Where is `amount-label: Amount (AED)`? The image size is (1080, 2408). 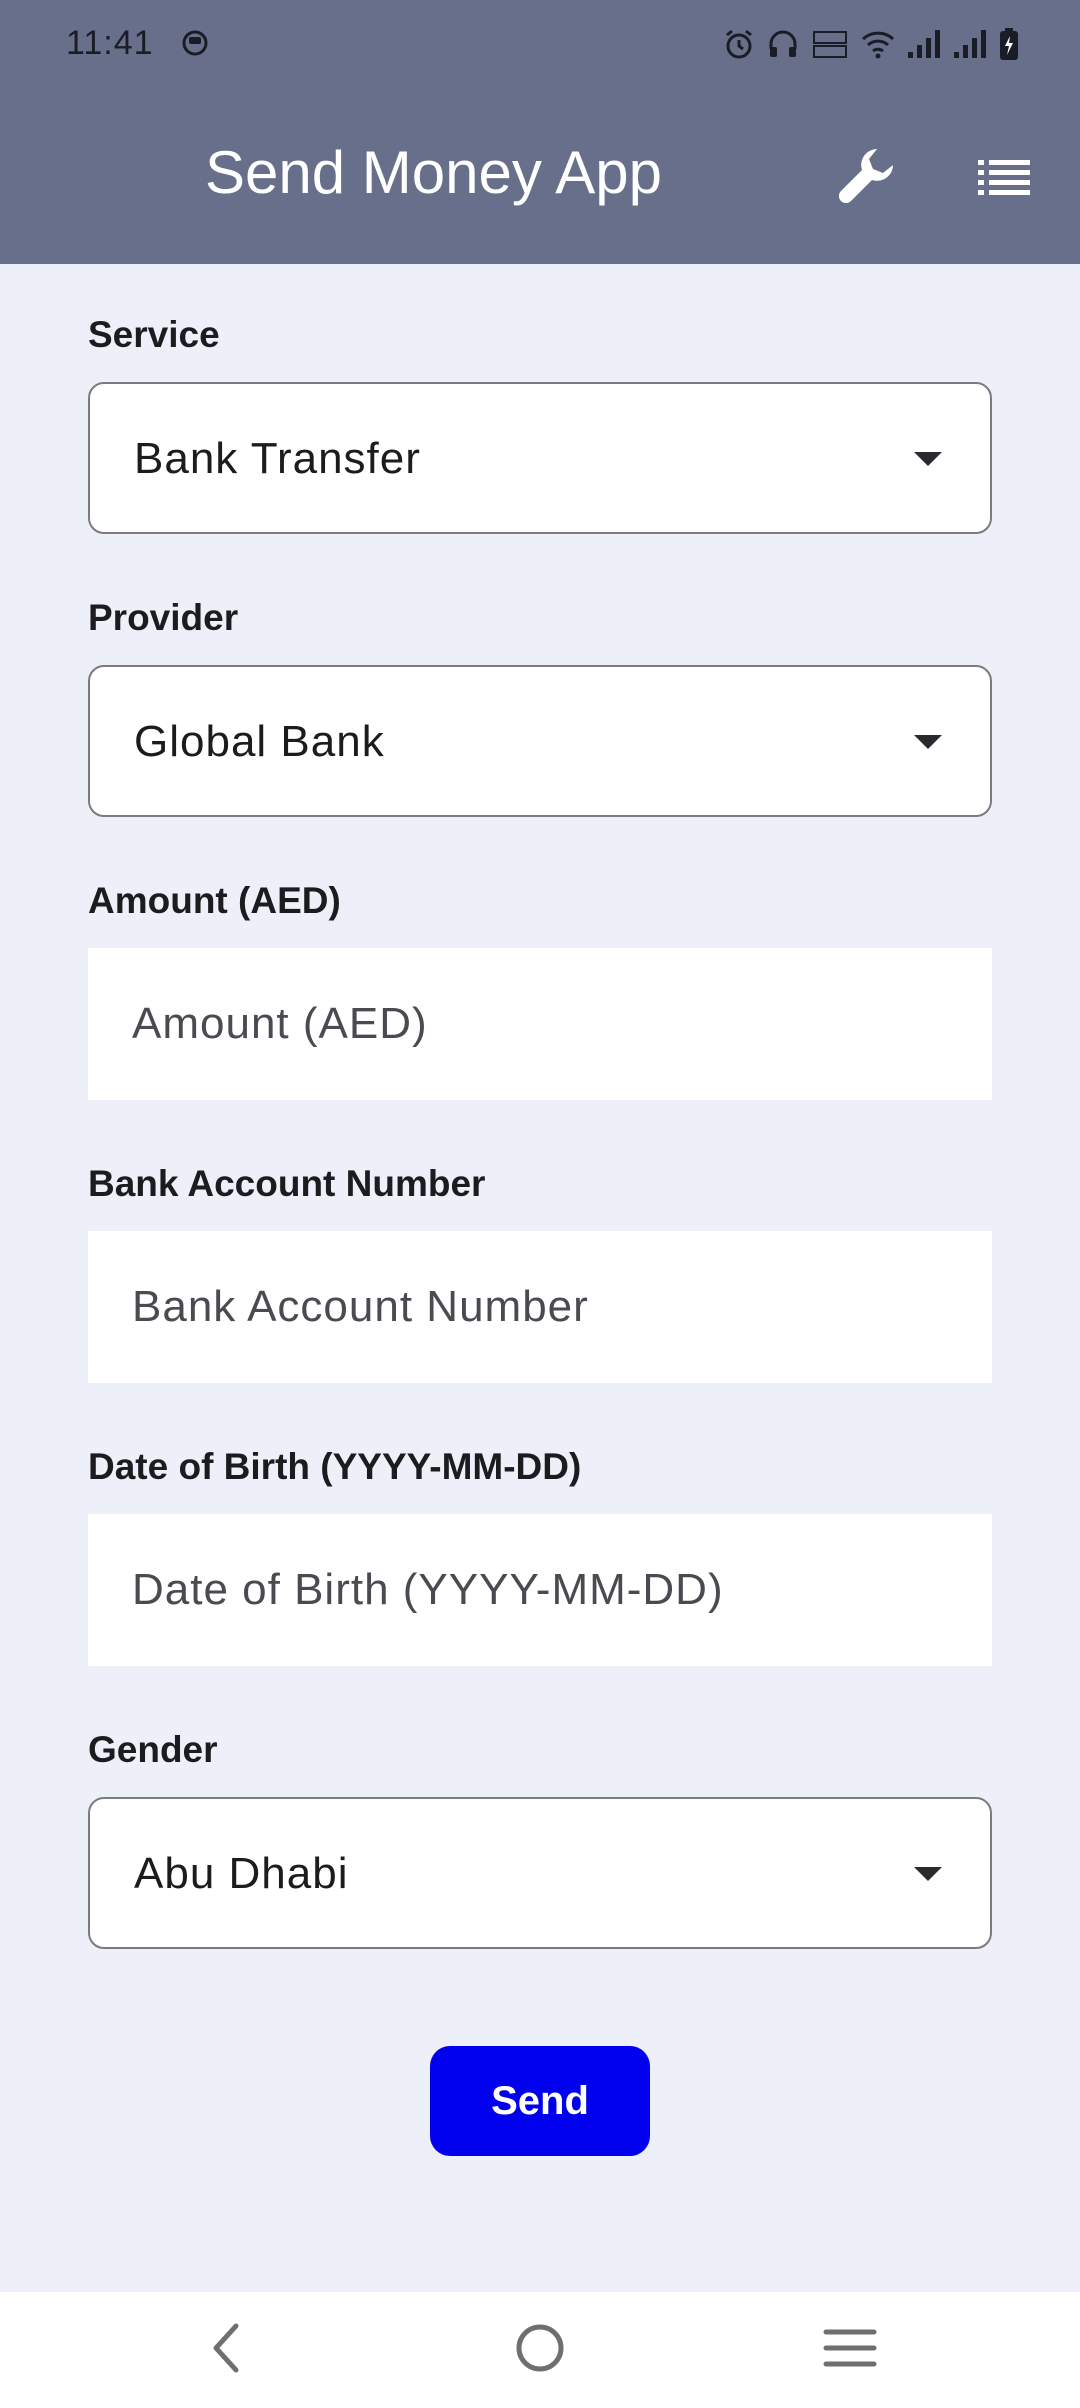 amount-label: Amount (AED) is located at coordinates (214, 900).